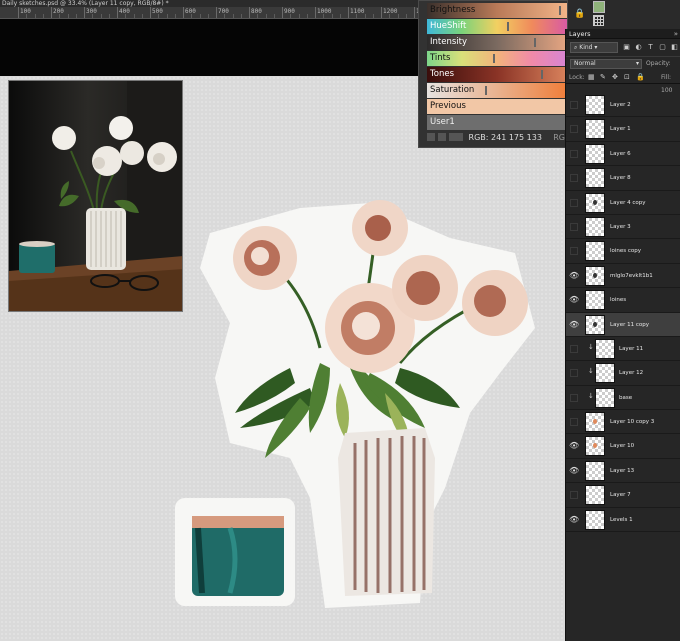 This screenshot has width=680, height=641. What do you see at coordinates (674, 47) in the screenshot?
I see `smart-object-filter-icon: ◧` at bounding box center [674, 47].